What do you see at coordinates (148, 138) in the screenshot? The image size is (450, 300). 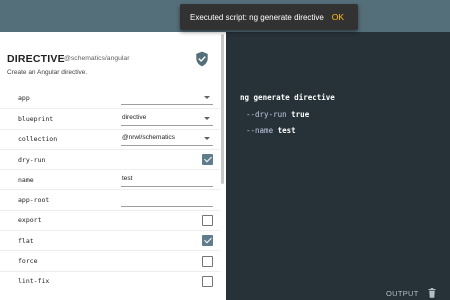 I see `collection-value: @nrwl/schematics` at bounding box center [148, 138].